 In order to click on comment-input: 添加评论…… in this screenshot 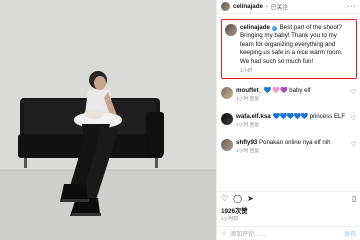, I will do `click(248, 233)`.